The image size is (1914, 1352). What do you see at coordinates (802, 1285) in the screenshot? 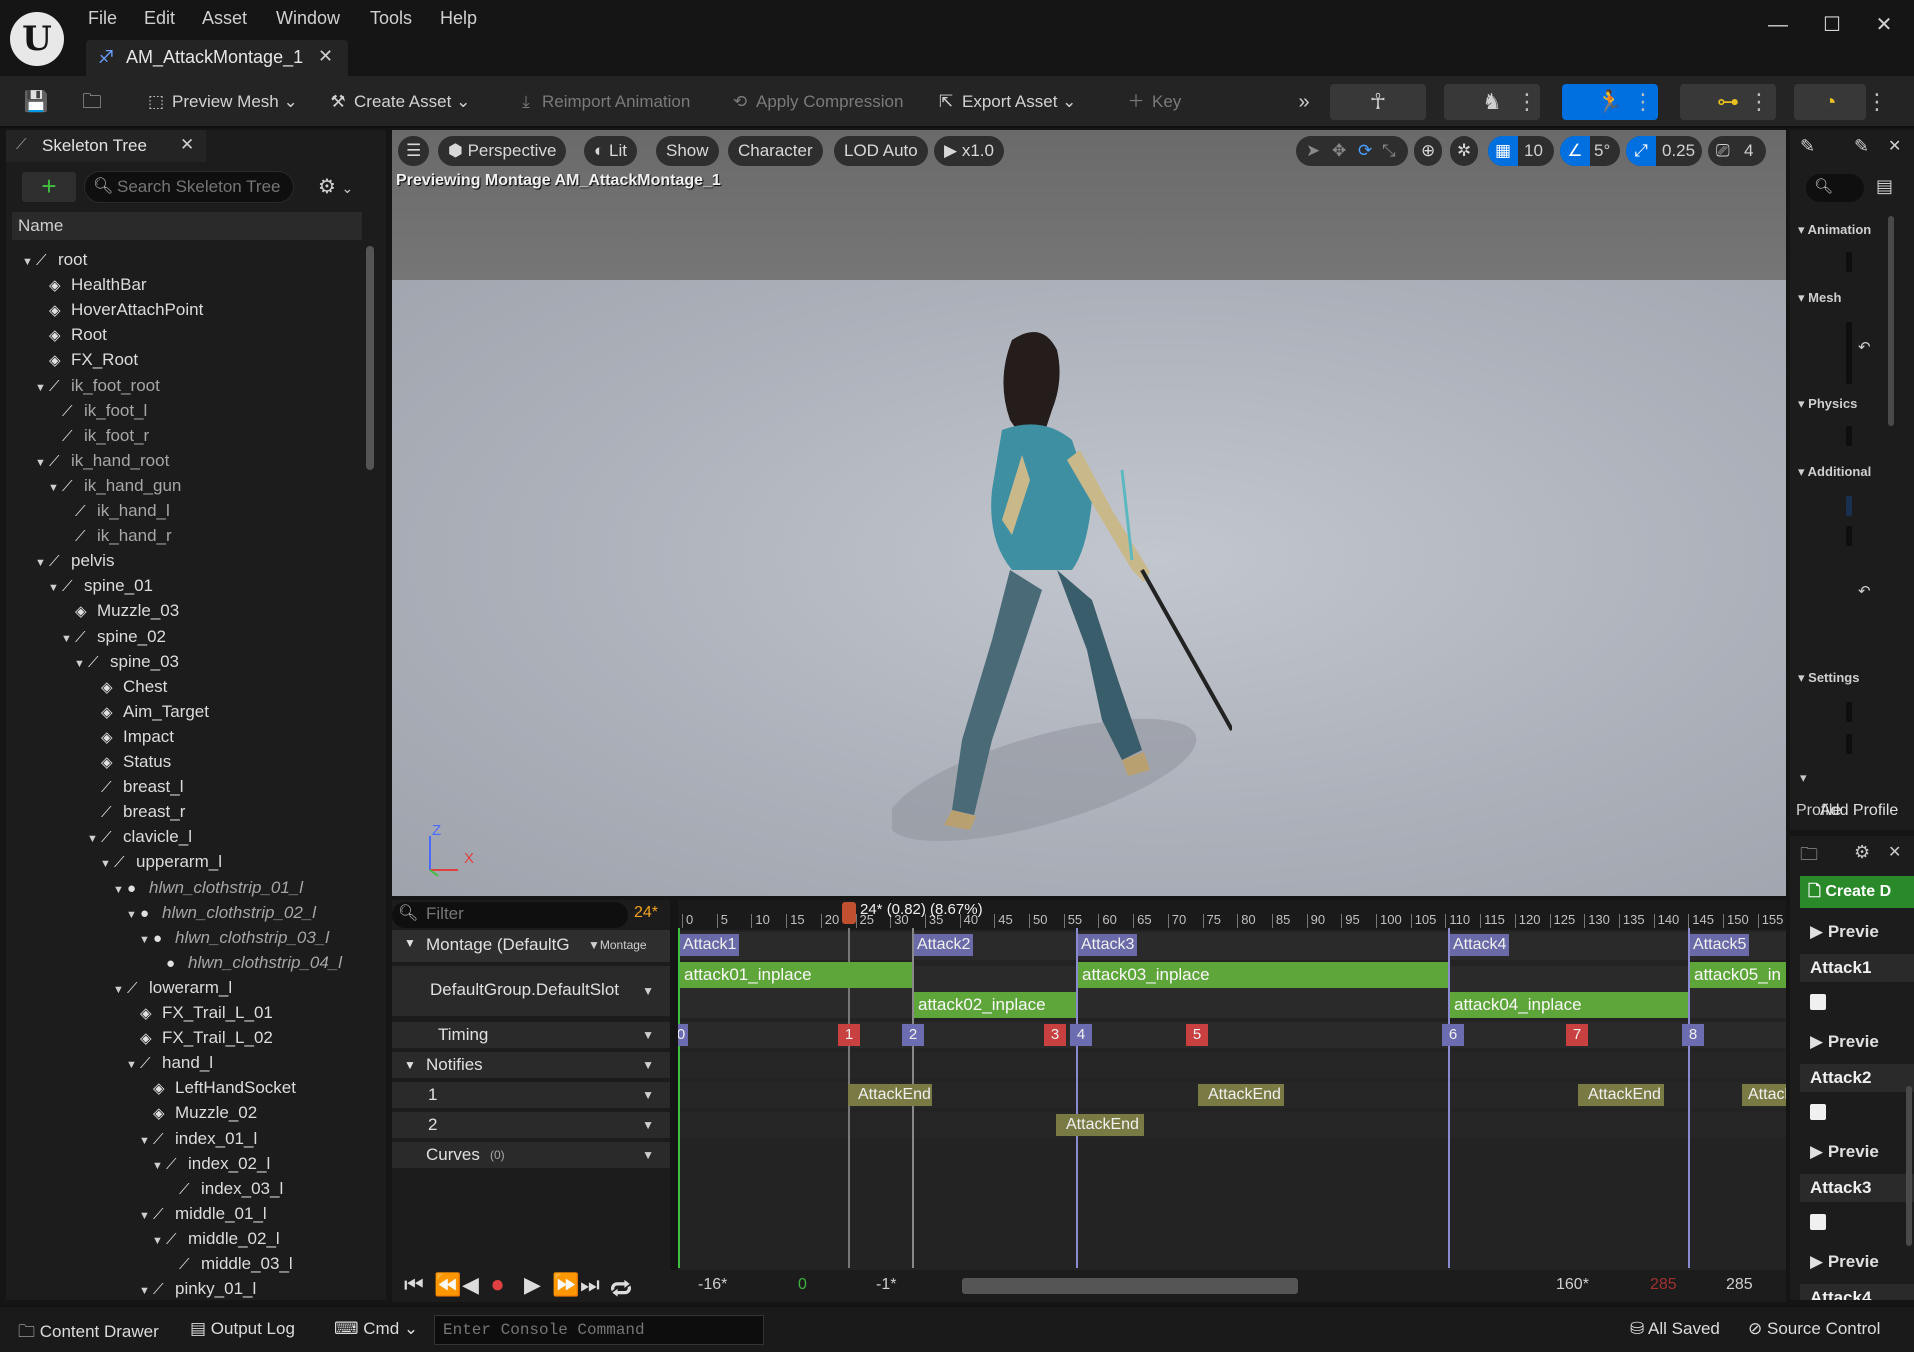
I see `play-start-value: 0` at bounding box center [802, 1285].